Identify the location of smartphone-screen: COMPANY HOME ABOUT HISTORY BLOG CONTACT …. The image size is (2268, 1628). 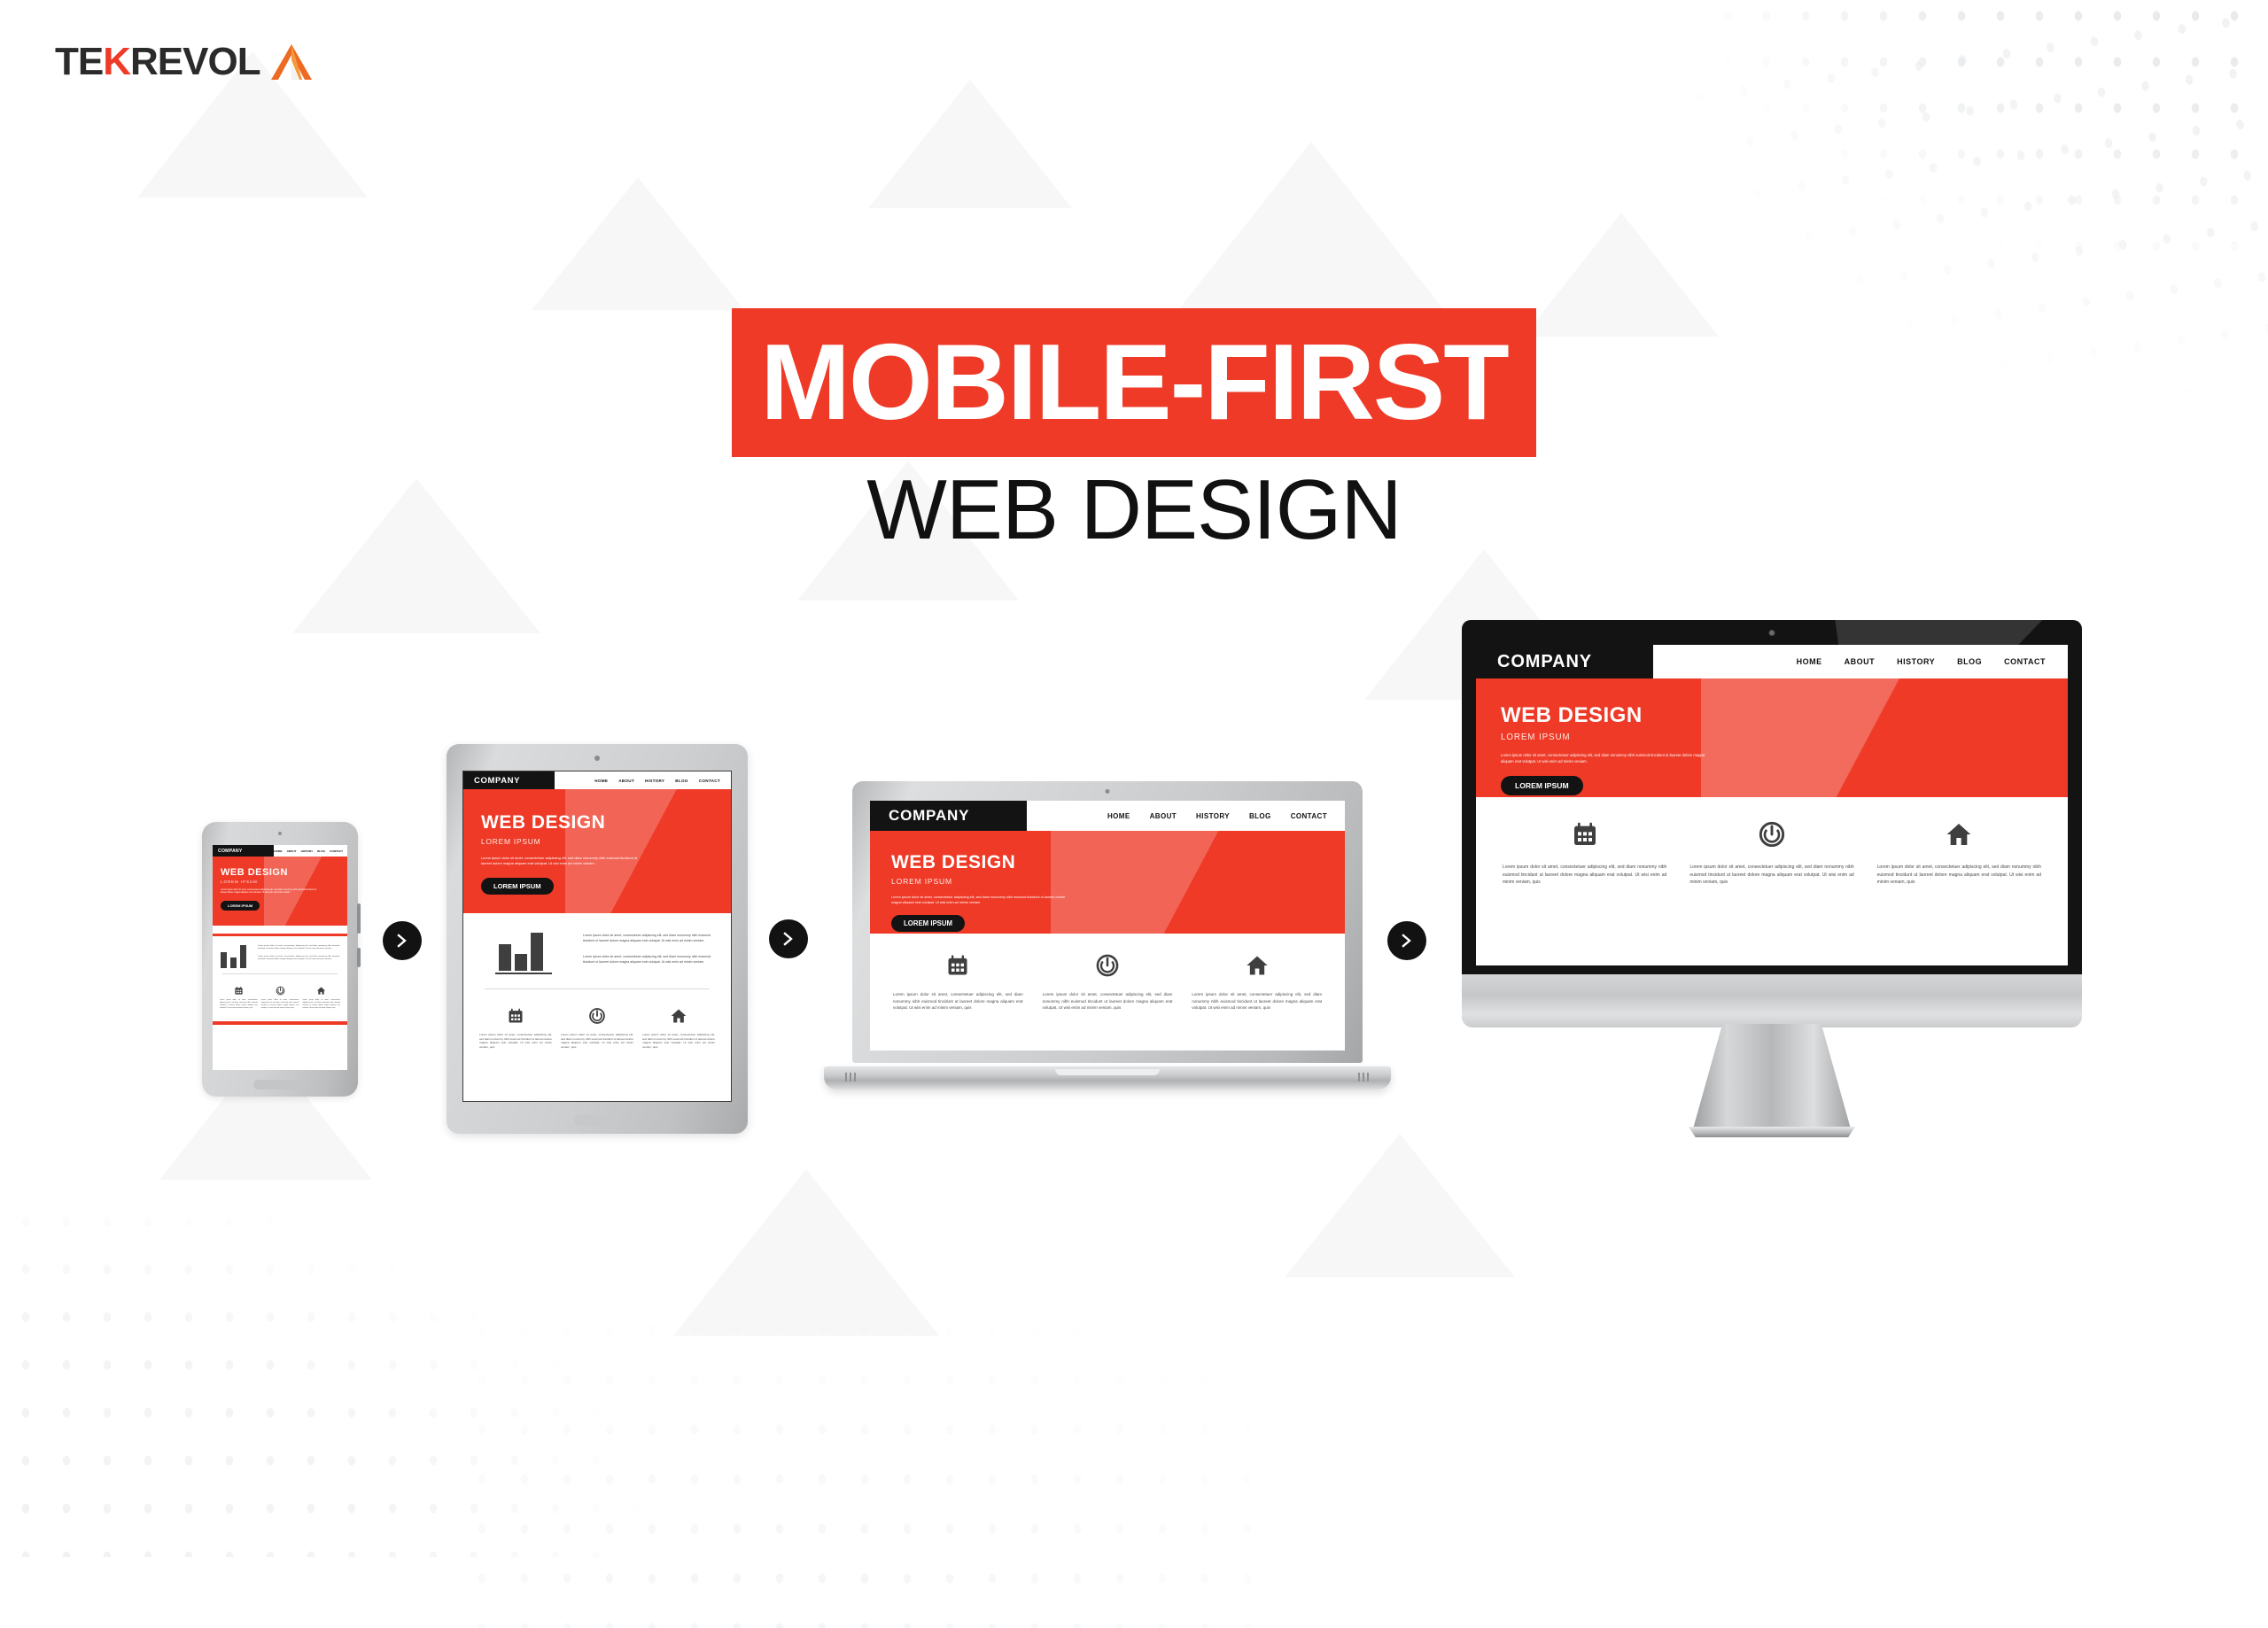
(280, 958).